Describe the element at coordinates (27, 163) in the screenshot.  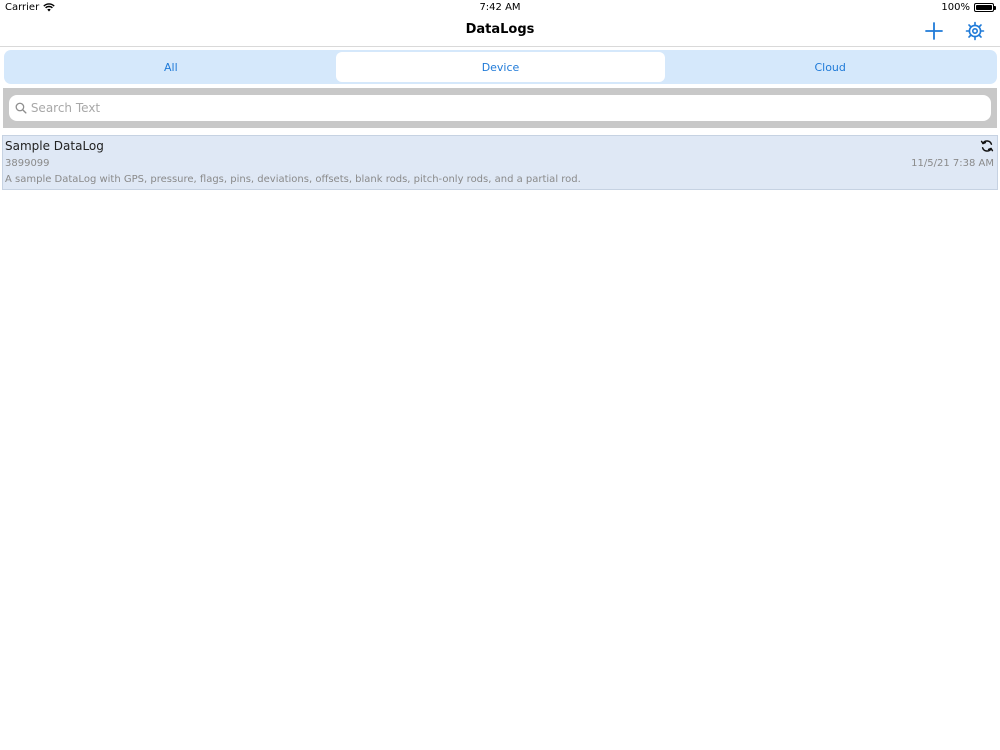
I see `datalog-id: 3899099` at that location.